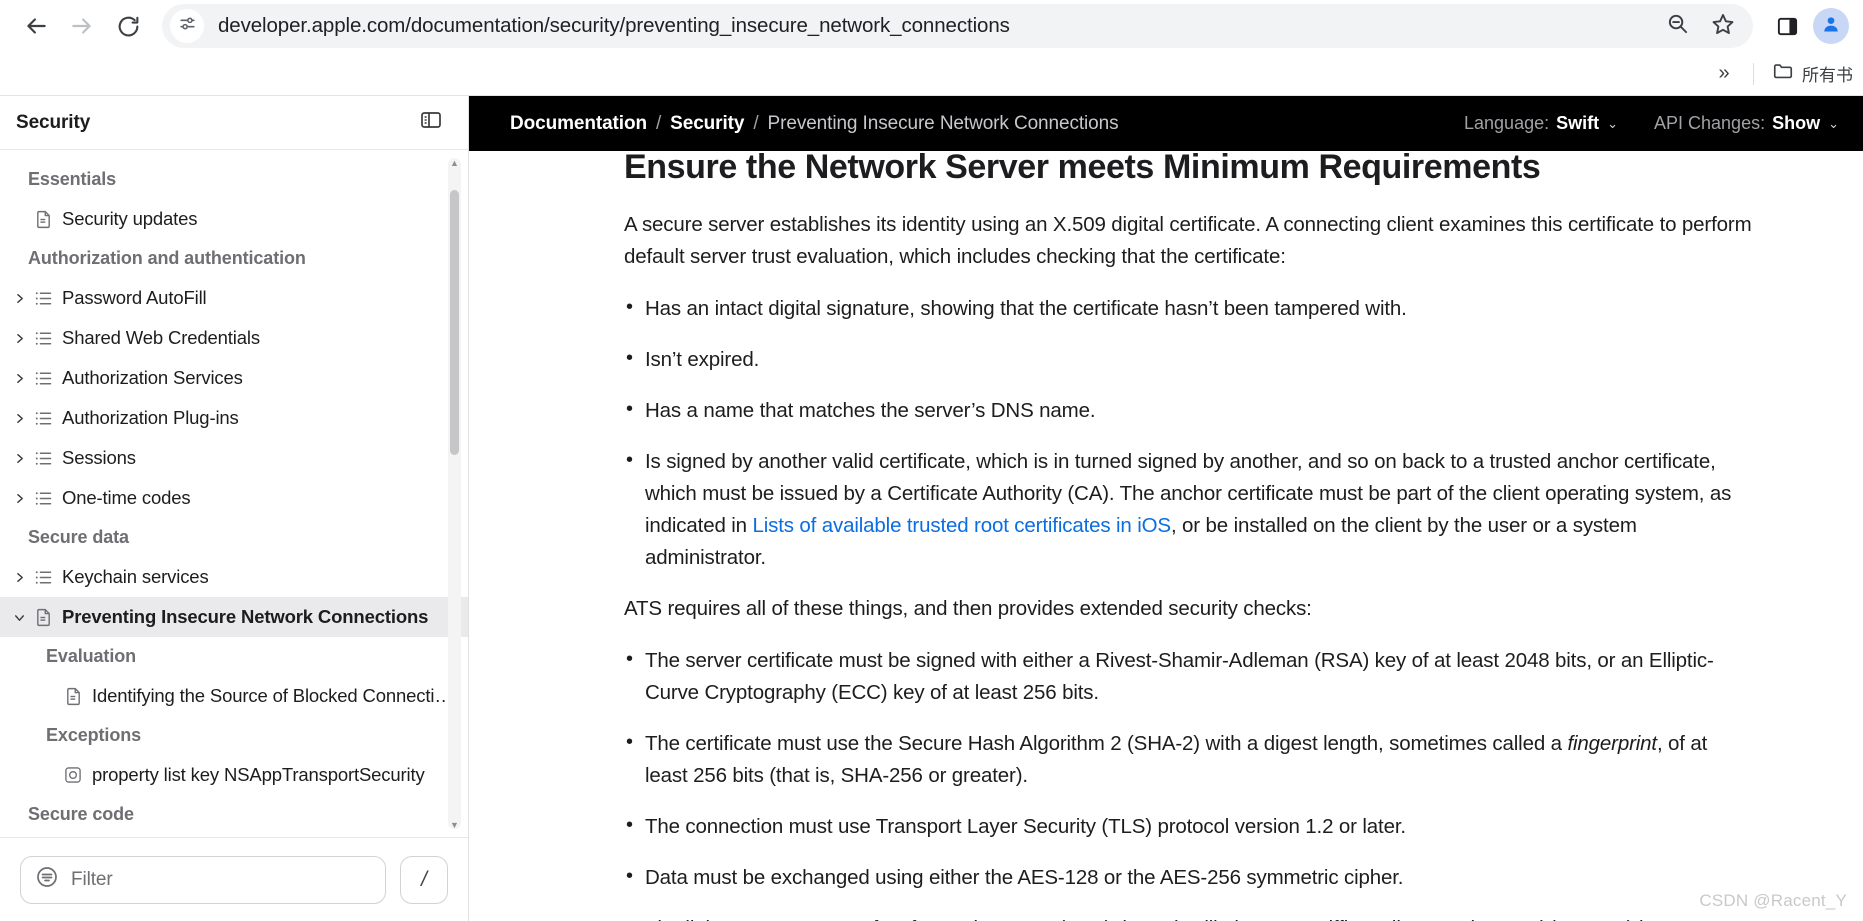  What do you see at coordinates (454, 493) in the screenshot?
I see `sidebar-scrollbar: ▲ ▼` at bounding box center [454, 493].